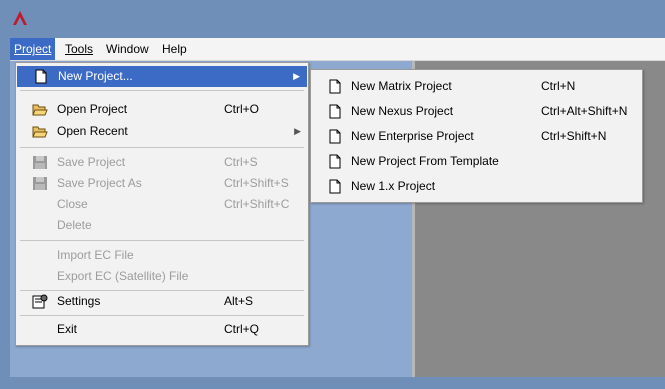 The image size is (665, 389). Describe the element at coordinates (574, 136) in the screenshot. I see `new-enterprise-project-shortcut: Ctrl+Shift+N` at that location.